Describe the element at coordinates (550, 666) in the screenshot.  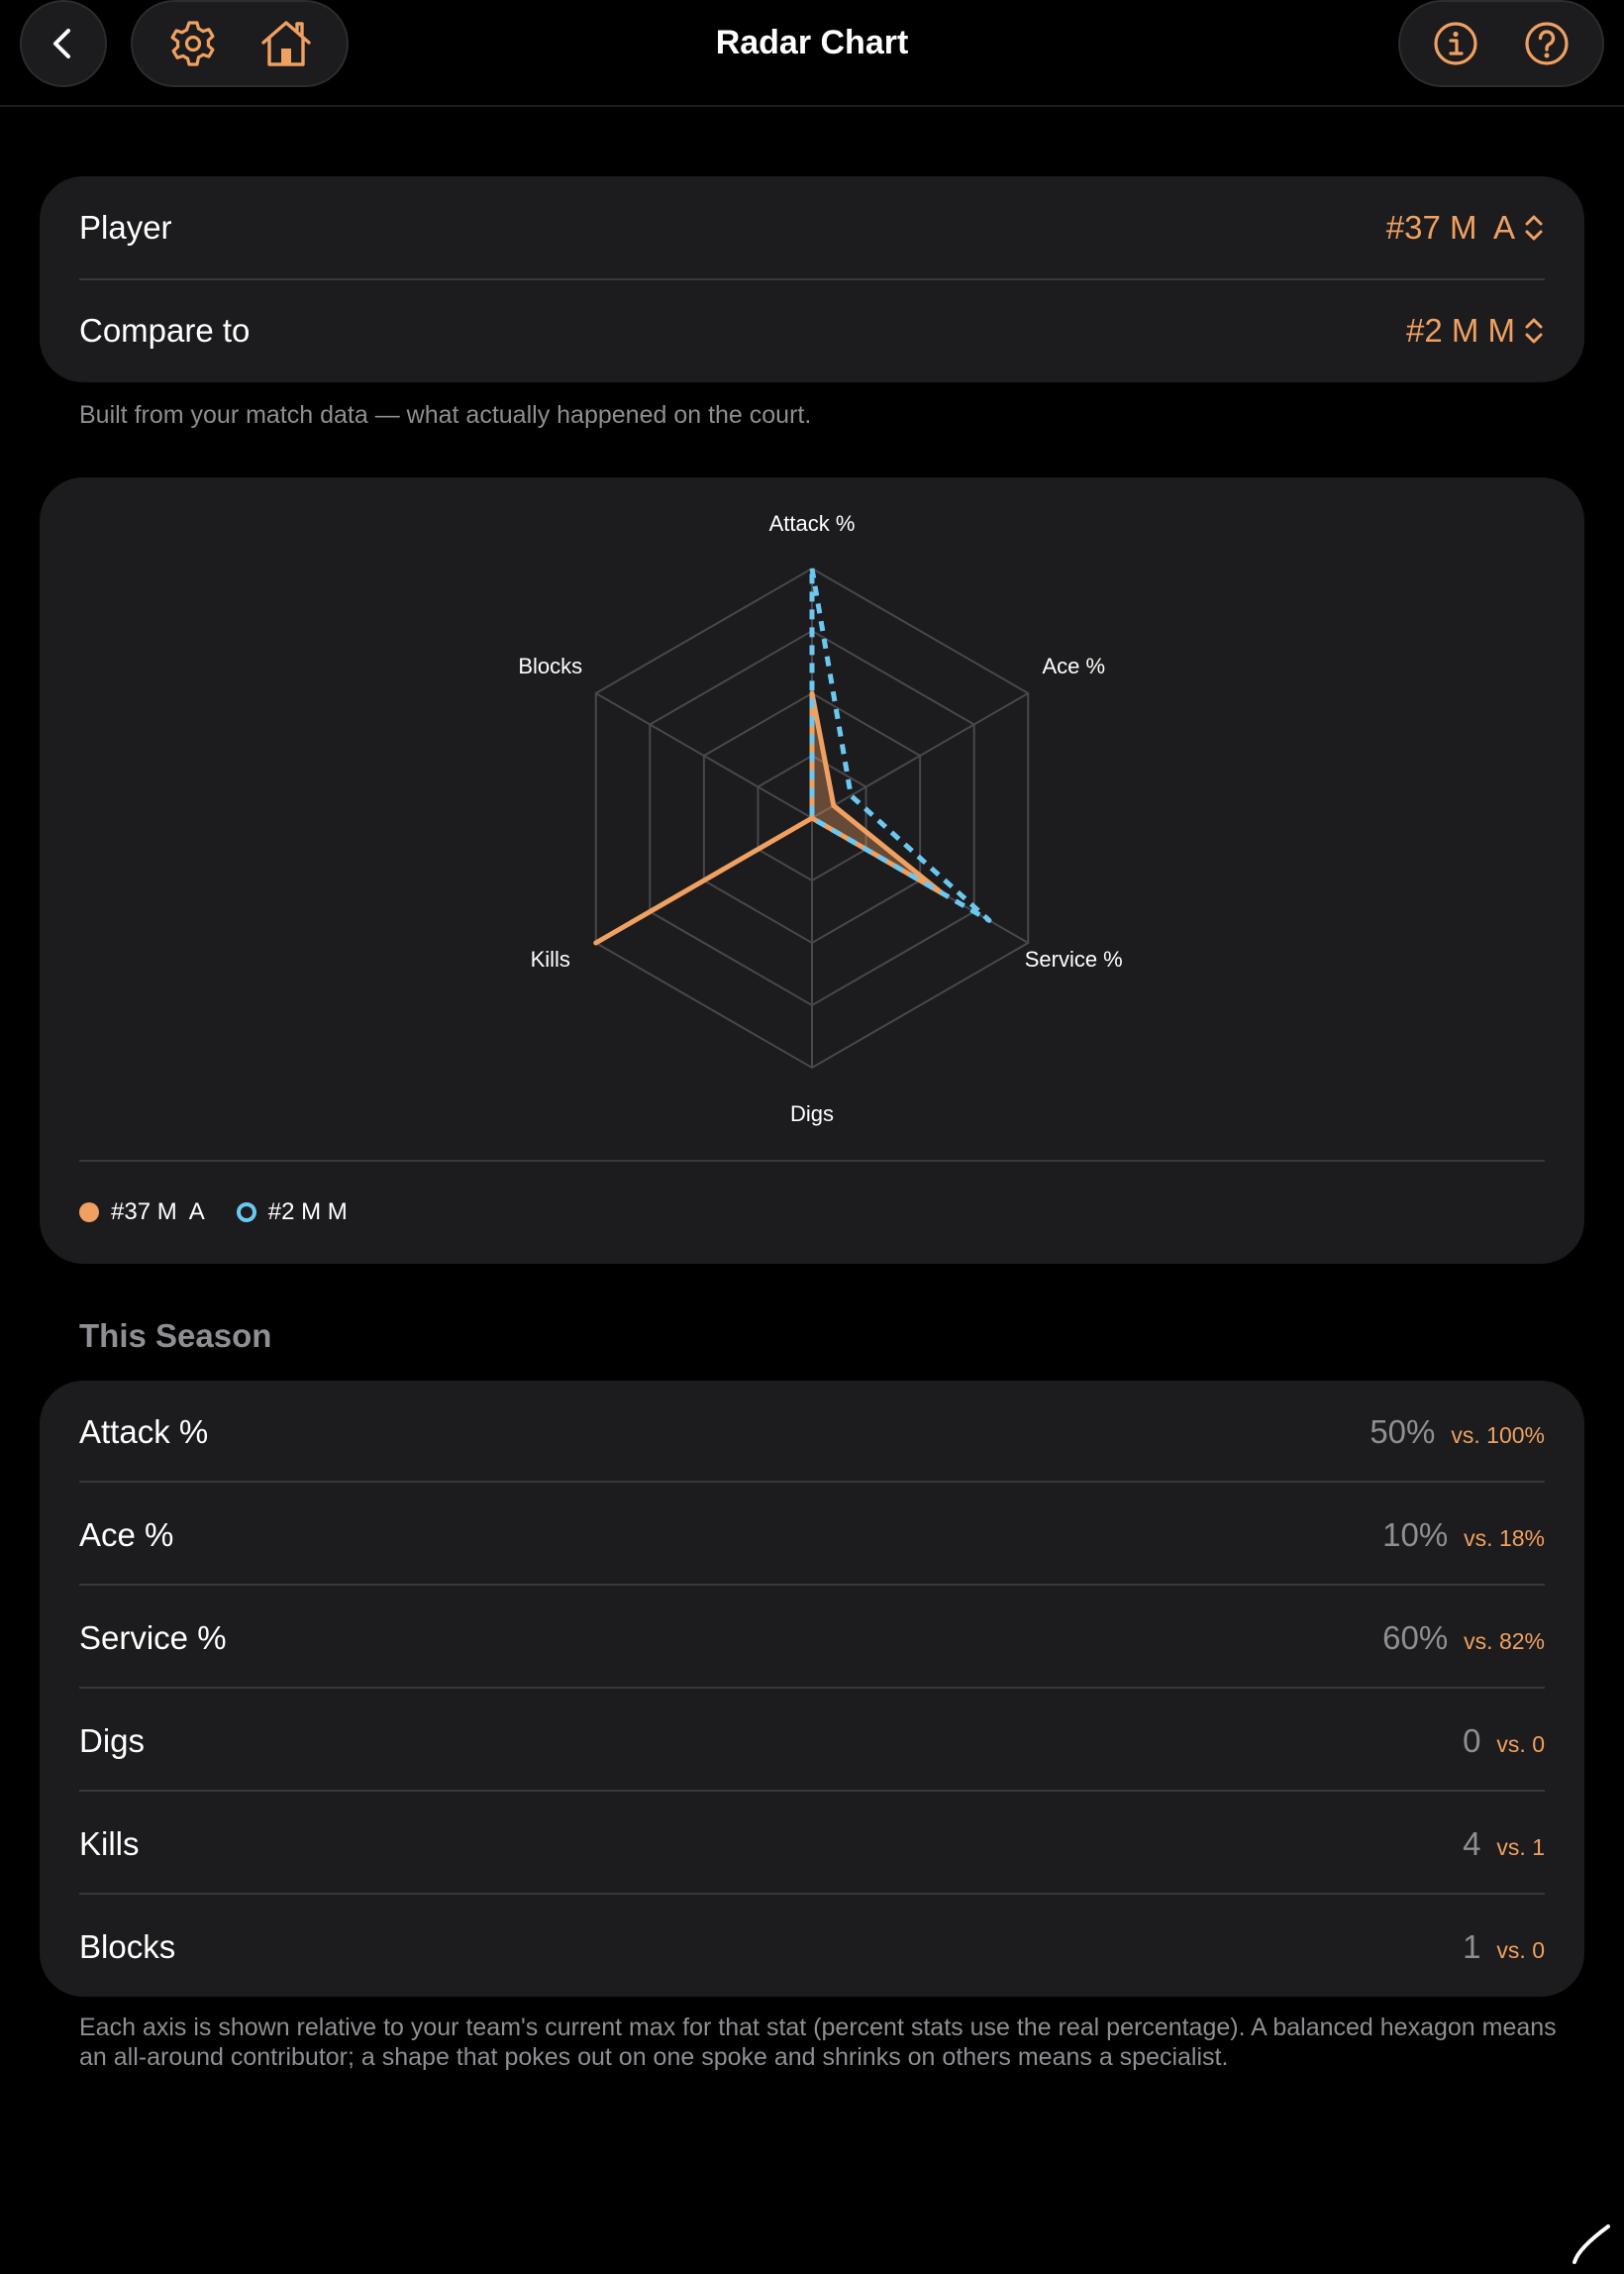
I see `radar-axis-label: Blocks` at that location.